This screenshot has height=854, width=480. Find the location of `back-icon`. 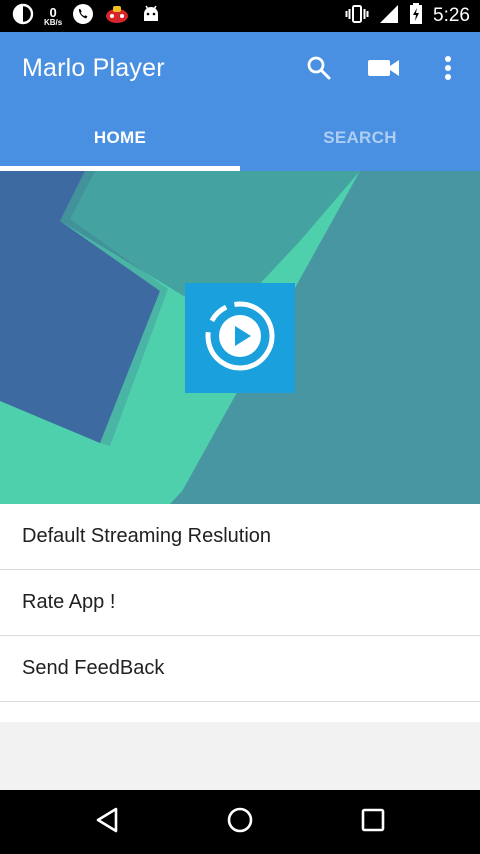

back-icon is located at coordinates (107, 822).